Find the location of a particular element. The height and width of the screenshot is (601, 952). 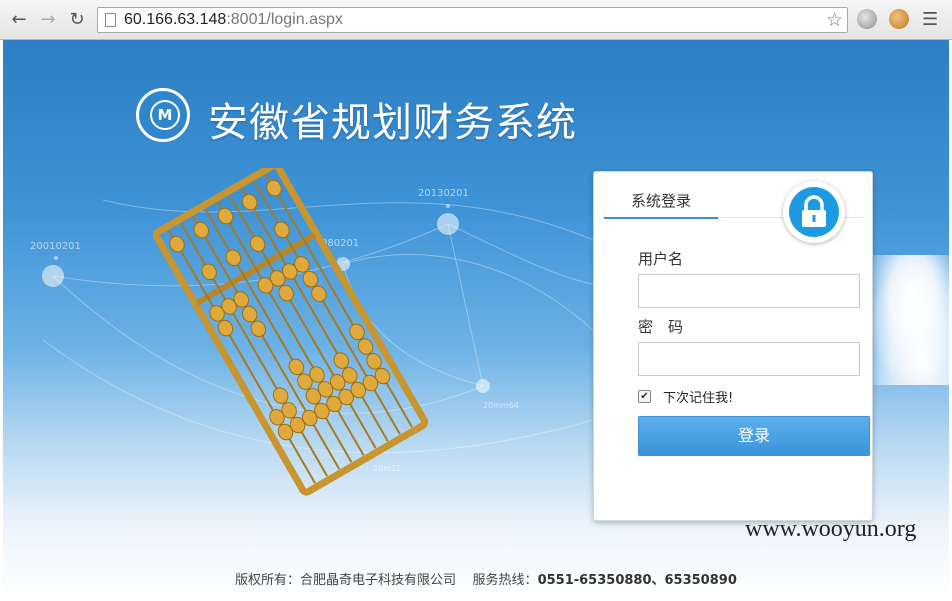

bg-label: 20010201 is located at coordinates (55, 246).